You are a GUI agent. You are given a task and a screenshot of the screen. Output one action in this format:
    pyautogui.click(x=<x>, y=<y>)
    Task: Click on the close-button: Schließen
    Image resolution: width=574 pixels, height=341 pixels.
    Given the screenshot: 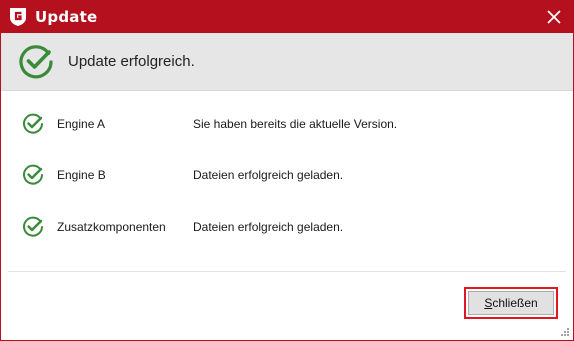 What is the action you would take?
    pyautogui.click(x=511, y=303)
    